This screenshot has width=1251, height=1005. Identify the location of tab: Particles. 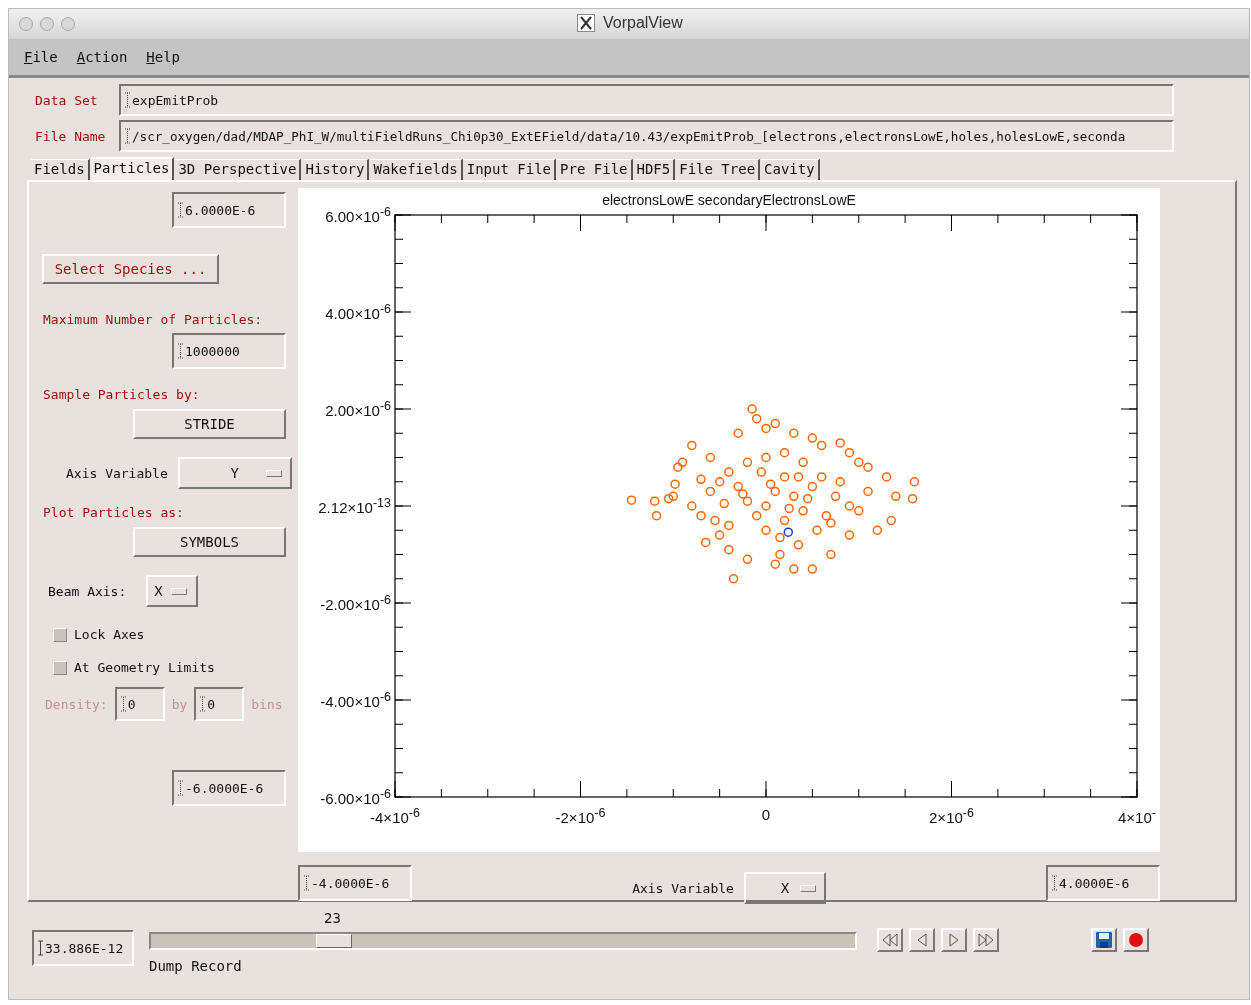
(132, 168).